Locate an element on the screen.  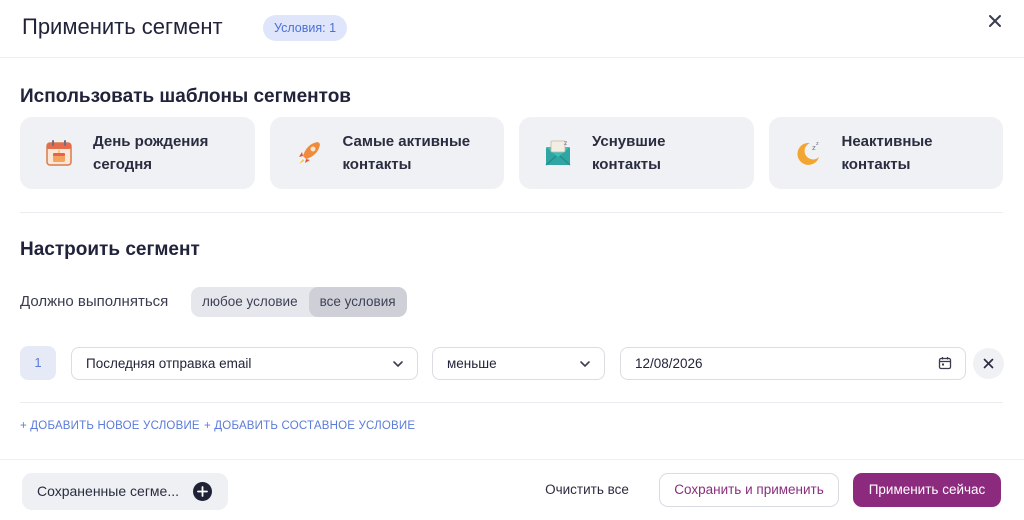
template-label: Неактивные контакты is located at coordinates (887, 153).